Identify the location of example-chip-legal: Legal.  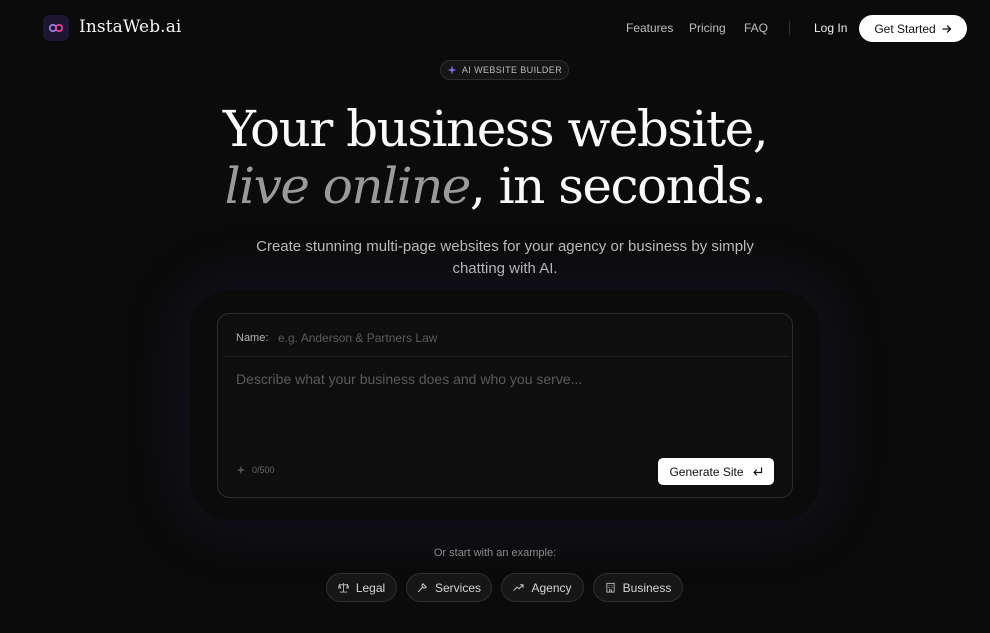
(361, 587).